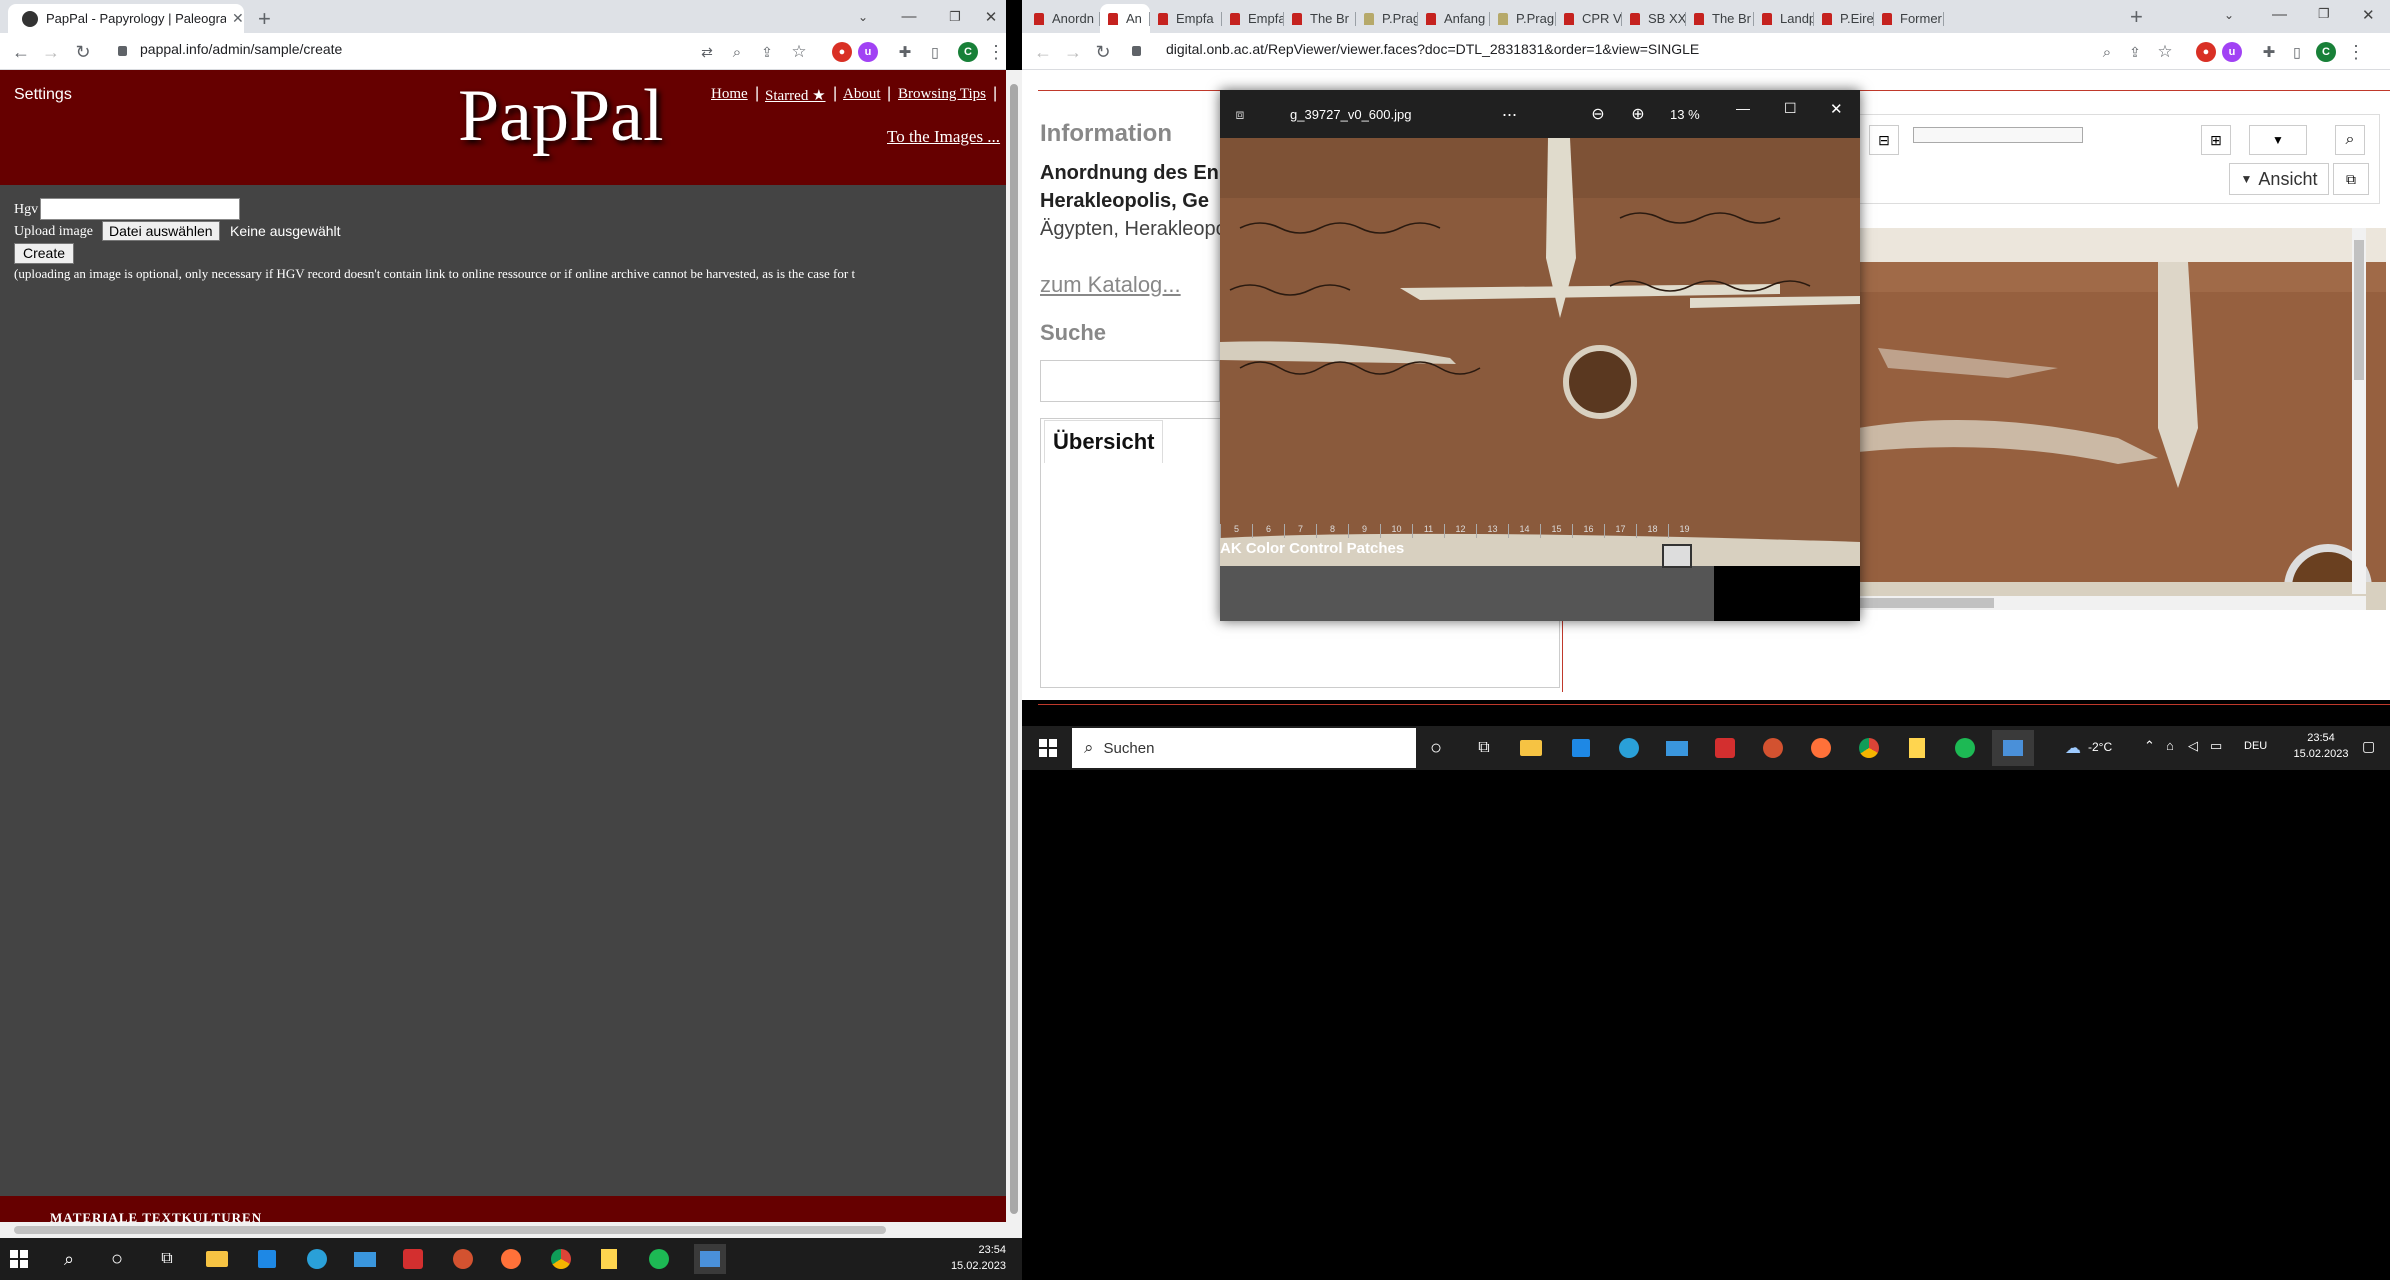 This screenshot has width=2390, height=1280. I want to click on notes-icon, so click(609, 1259).